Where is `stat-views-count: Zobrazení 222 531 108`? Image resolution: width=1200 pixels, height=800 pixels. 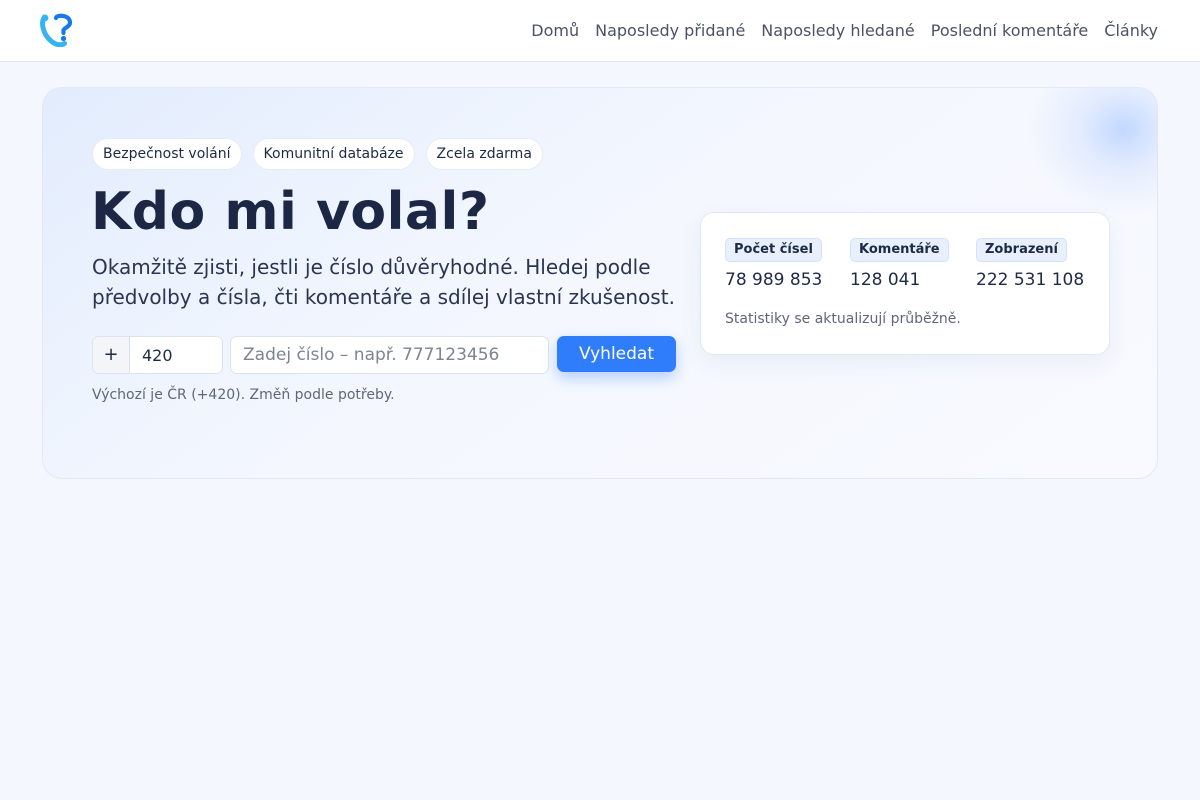 stat-views-count: Zobrazení 222 531 108 is located at coordinates (1030, 264).